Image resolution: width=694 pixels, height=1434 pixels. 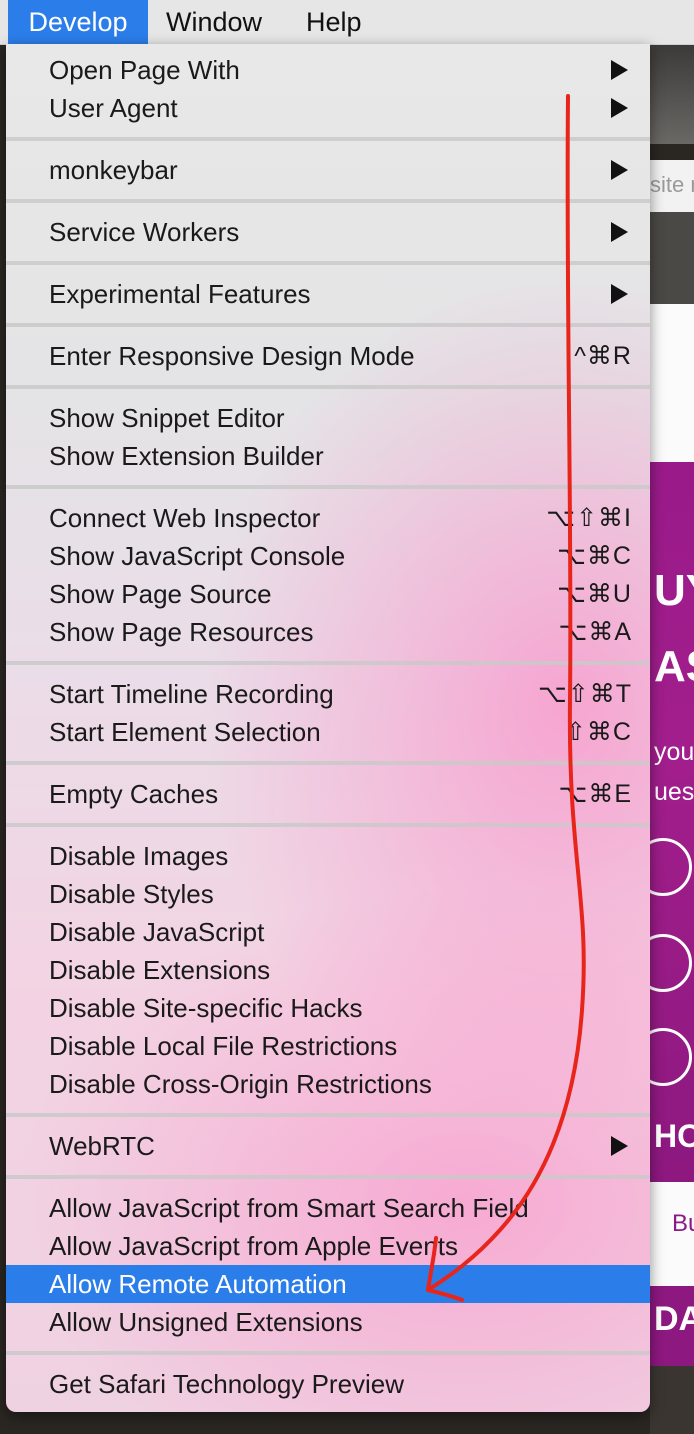 What do you see at coordinates (328, 232) in the screenshot?
I see `menu-item-service-workers: Service Workers` at bounding box center [328, 232].